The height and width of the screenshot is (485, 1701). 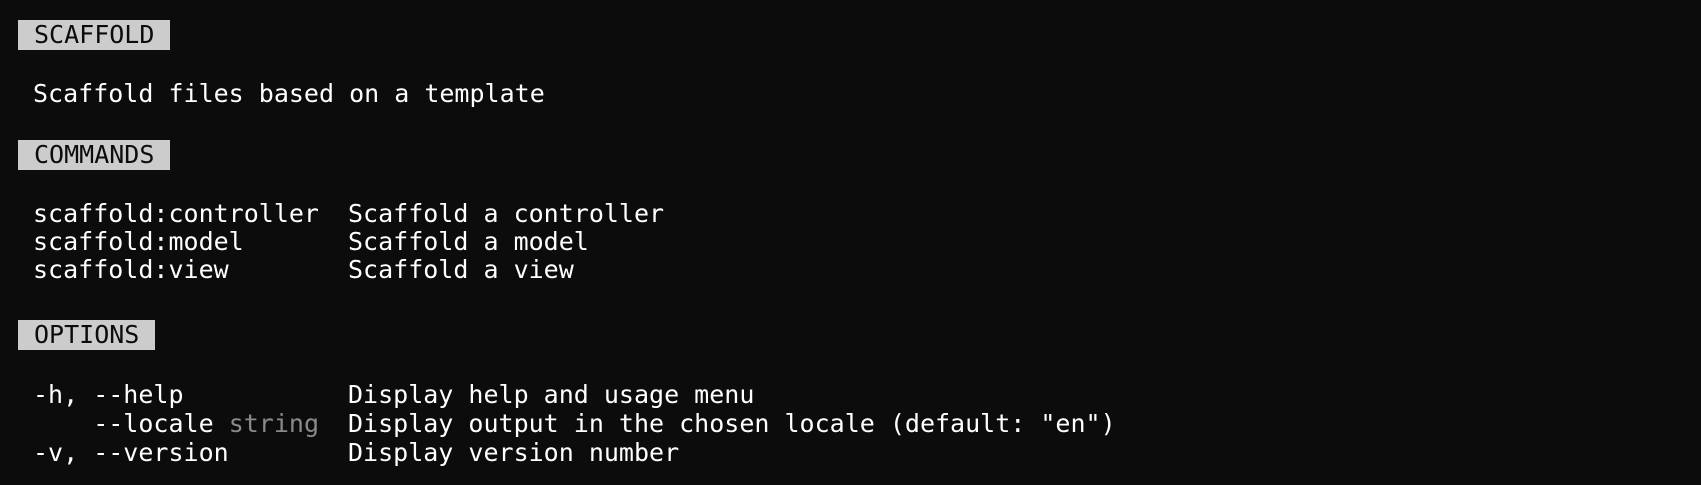 I want to click on command-name: scaffold:model, so click(x=138, y=241).